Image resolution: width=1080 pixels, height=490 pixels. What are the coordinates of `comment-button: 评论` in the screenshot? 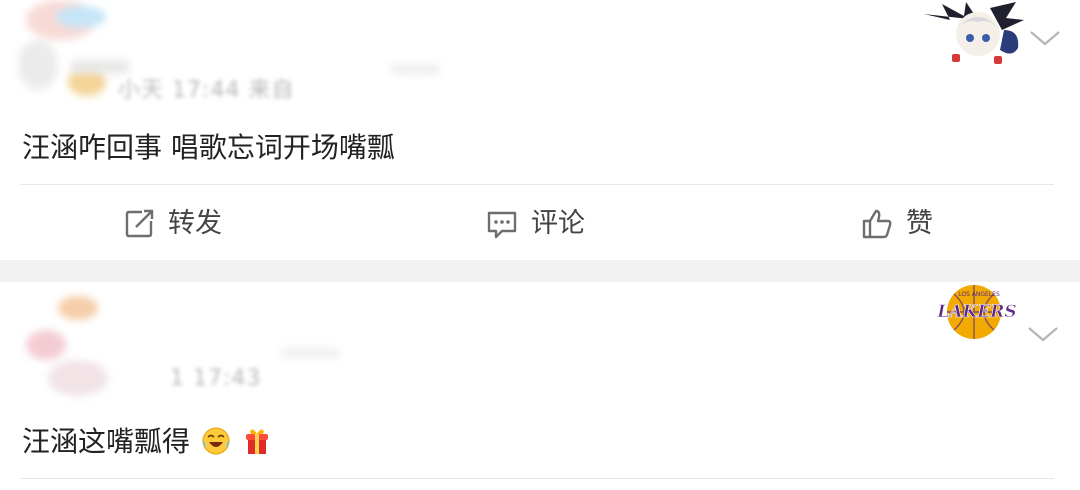 It's located at (535, 224).